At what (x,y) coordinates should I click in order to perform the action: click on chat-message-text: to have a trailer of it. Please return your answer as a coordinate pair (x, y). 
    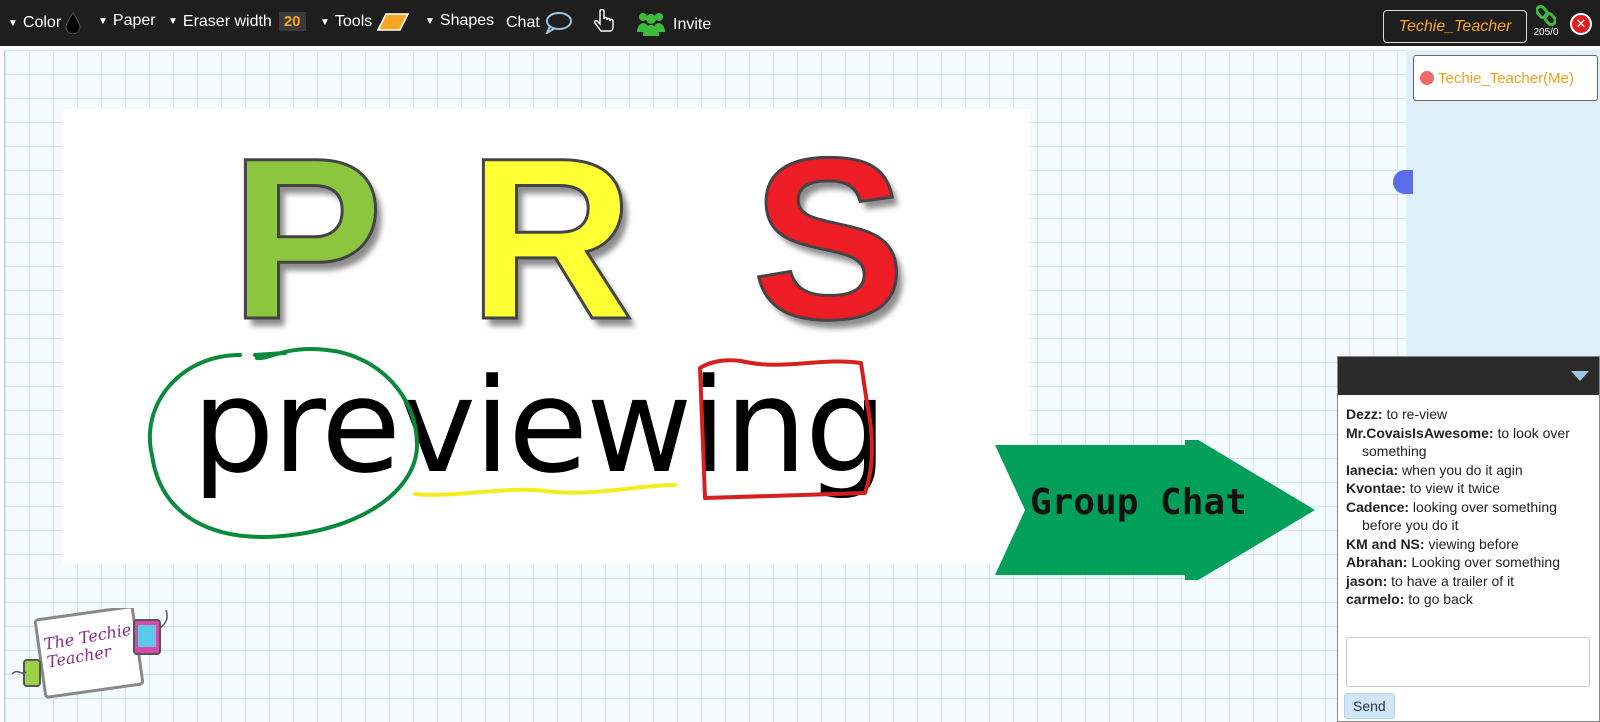
    Looking at the image, I should click on (1453, 580).